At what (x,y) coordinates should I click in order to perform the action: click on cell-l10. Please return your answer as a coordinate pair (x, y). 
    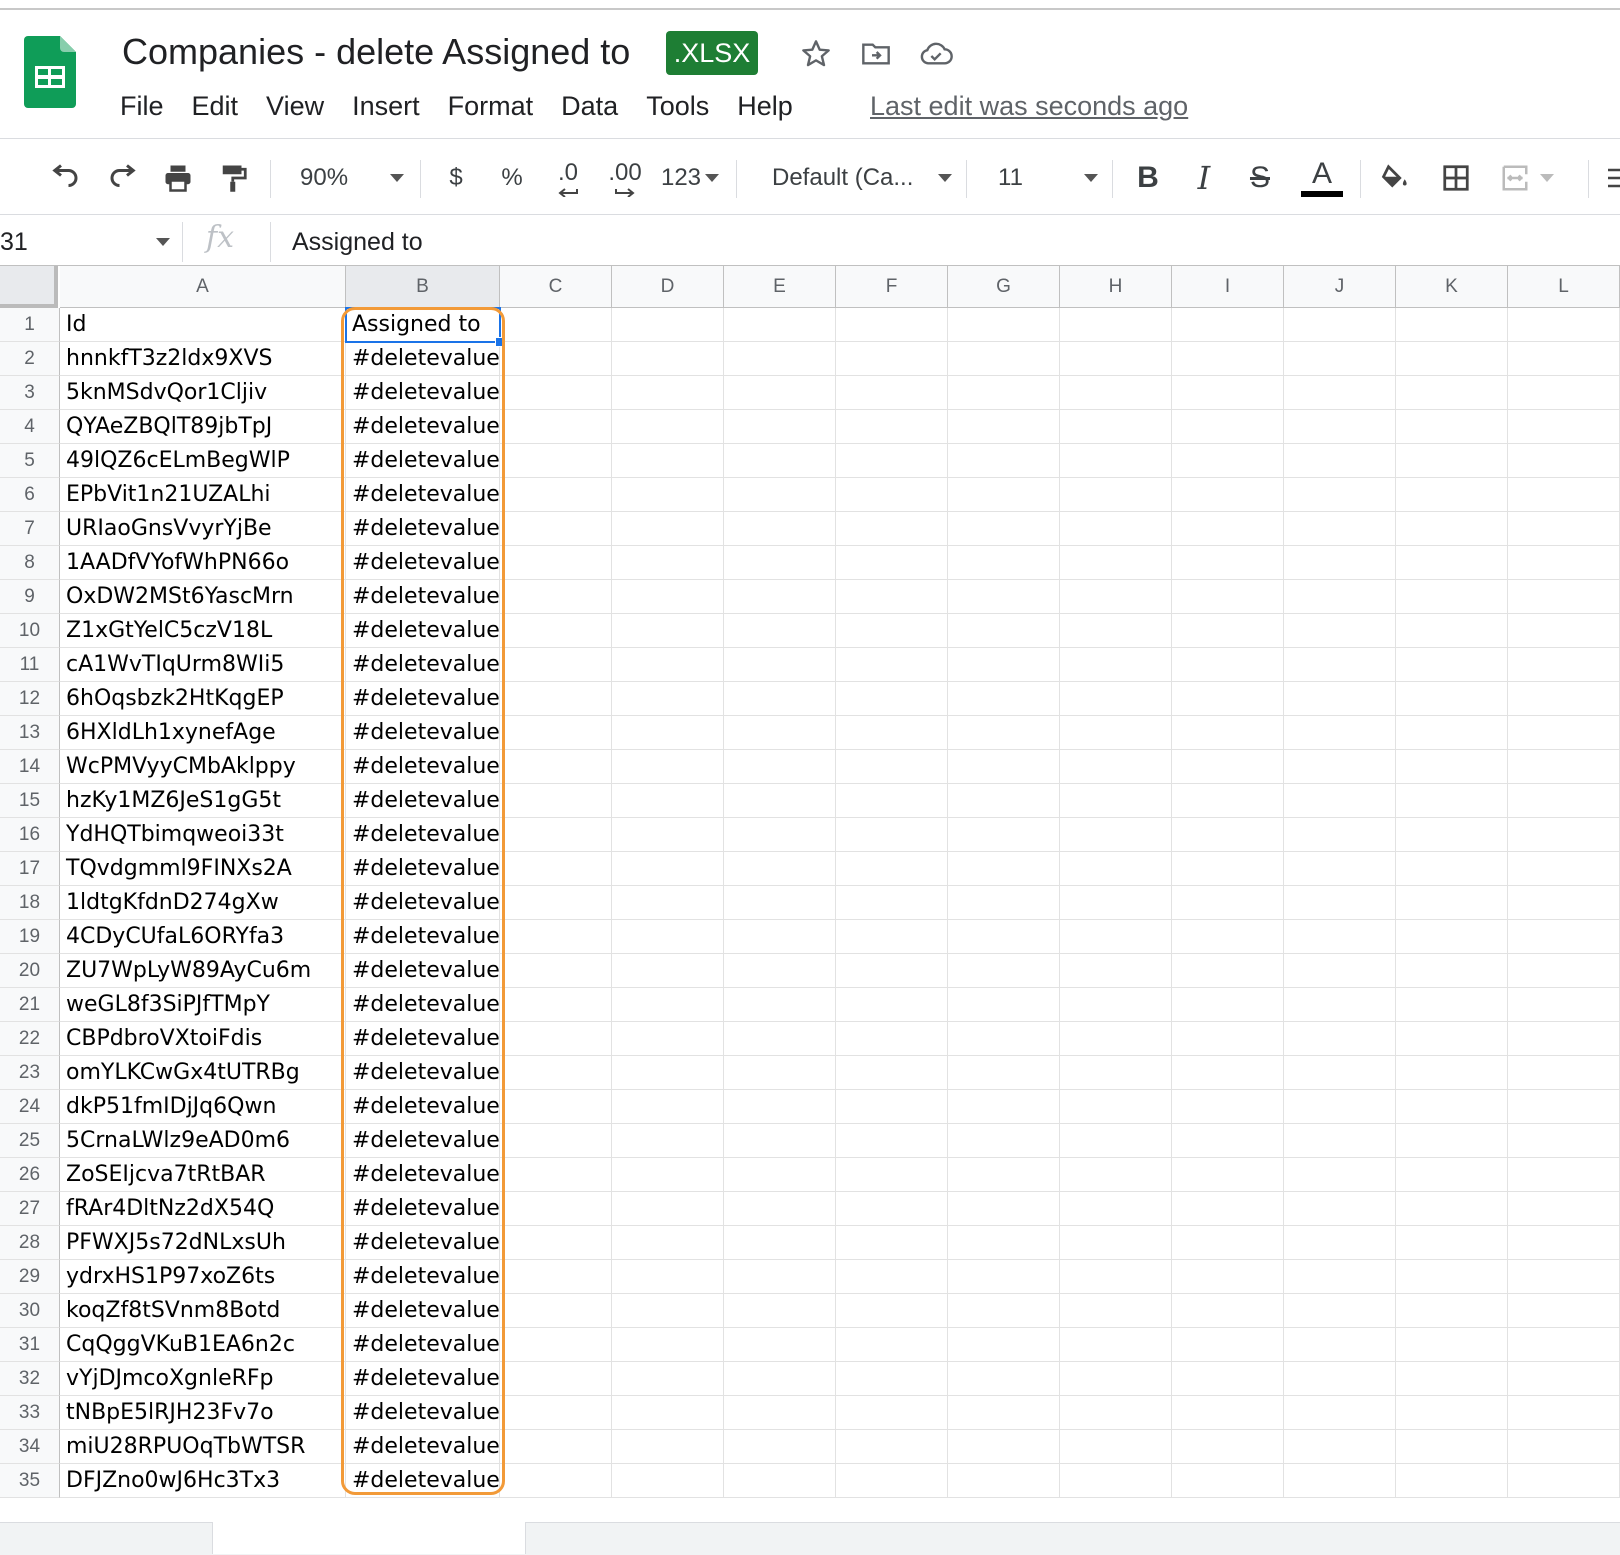
    Looking at the image, I should click on (1564, 631).